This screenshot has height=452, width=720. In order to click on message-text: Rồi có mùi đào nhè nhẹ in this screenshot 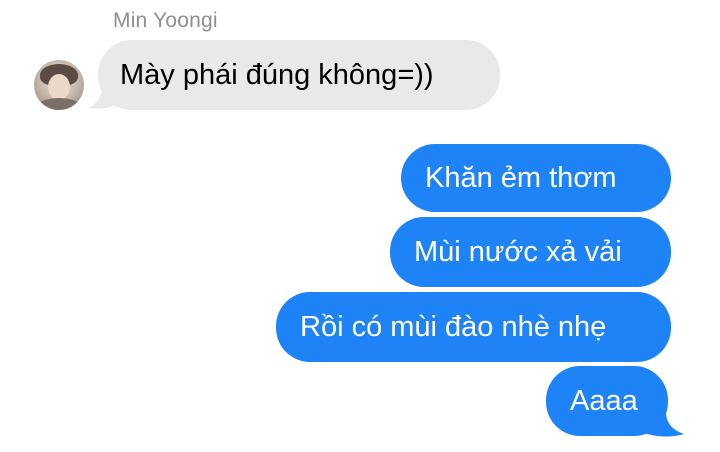, I will do `click(453, 326)`.